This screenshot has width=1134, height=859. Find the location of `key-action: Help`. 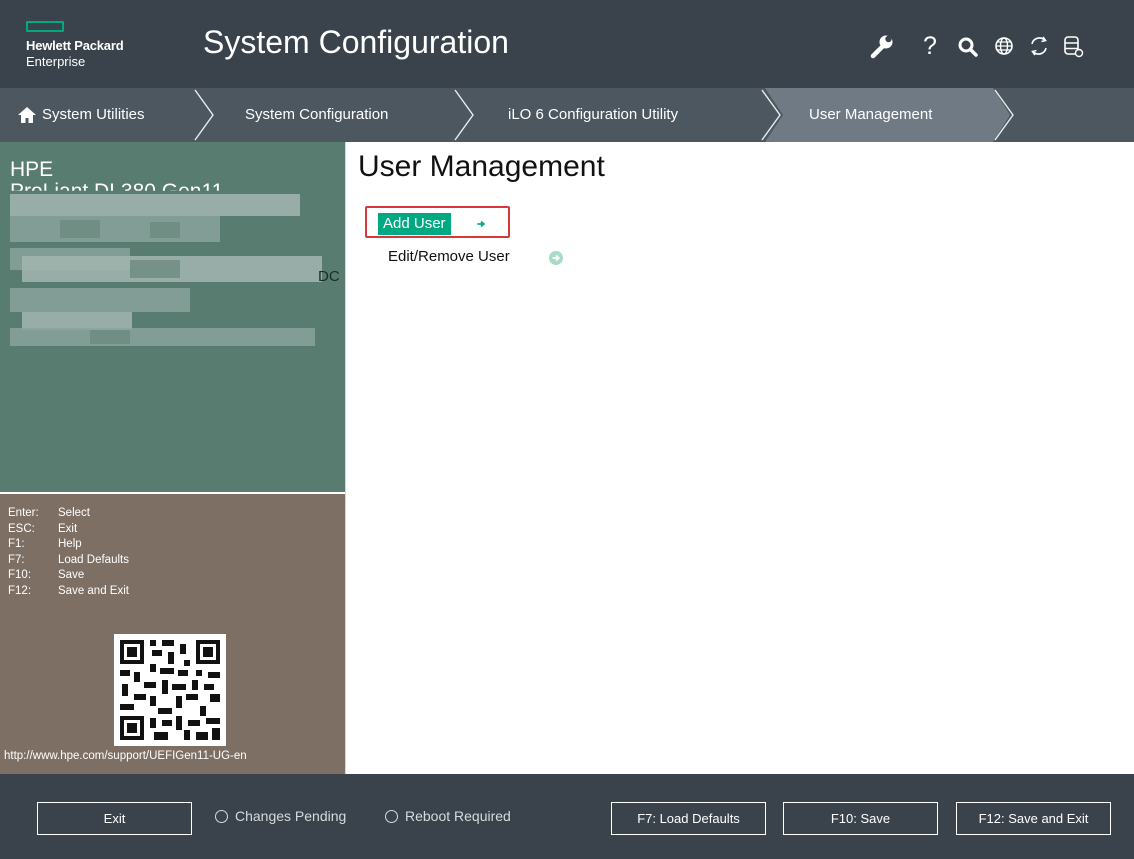

key-action: Help is located at coordinates (70, 544).